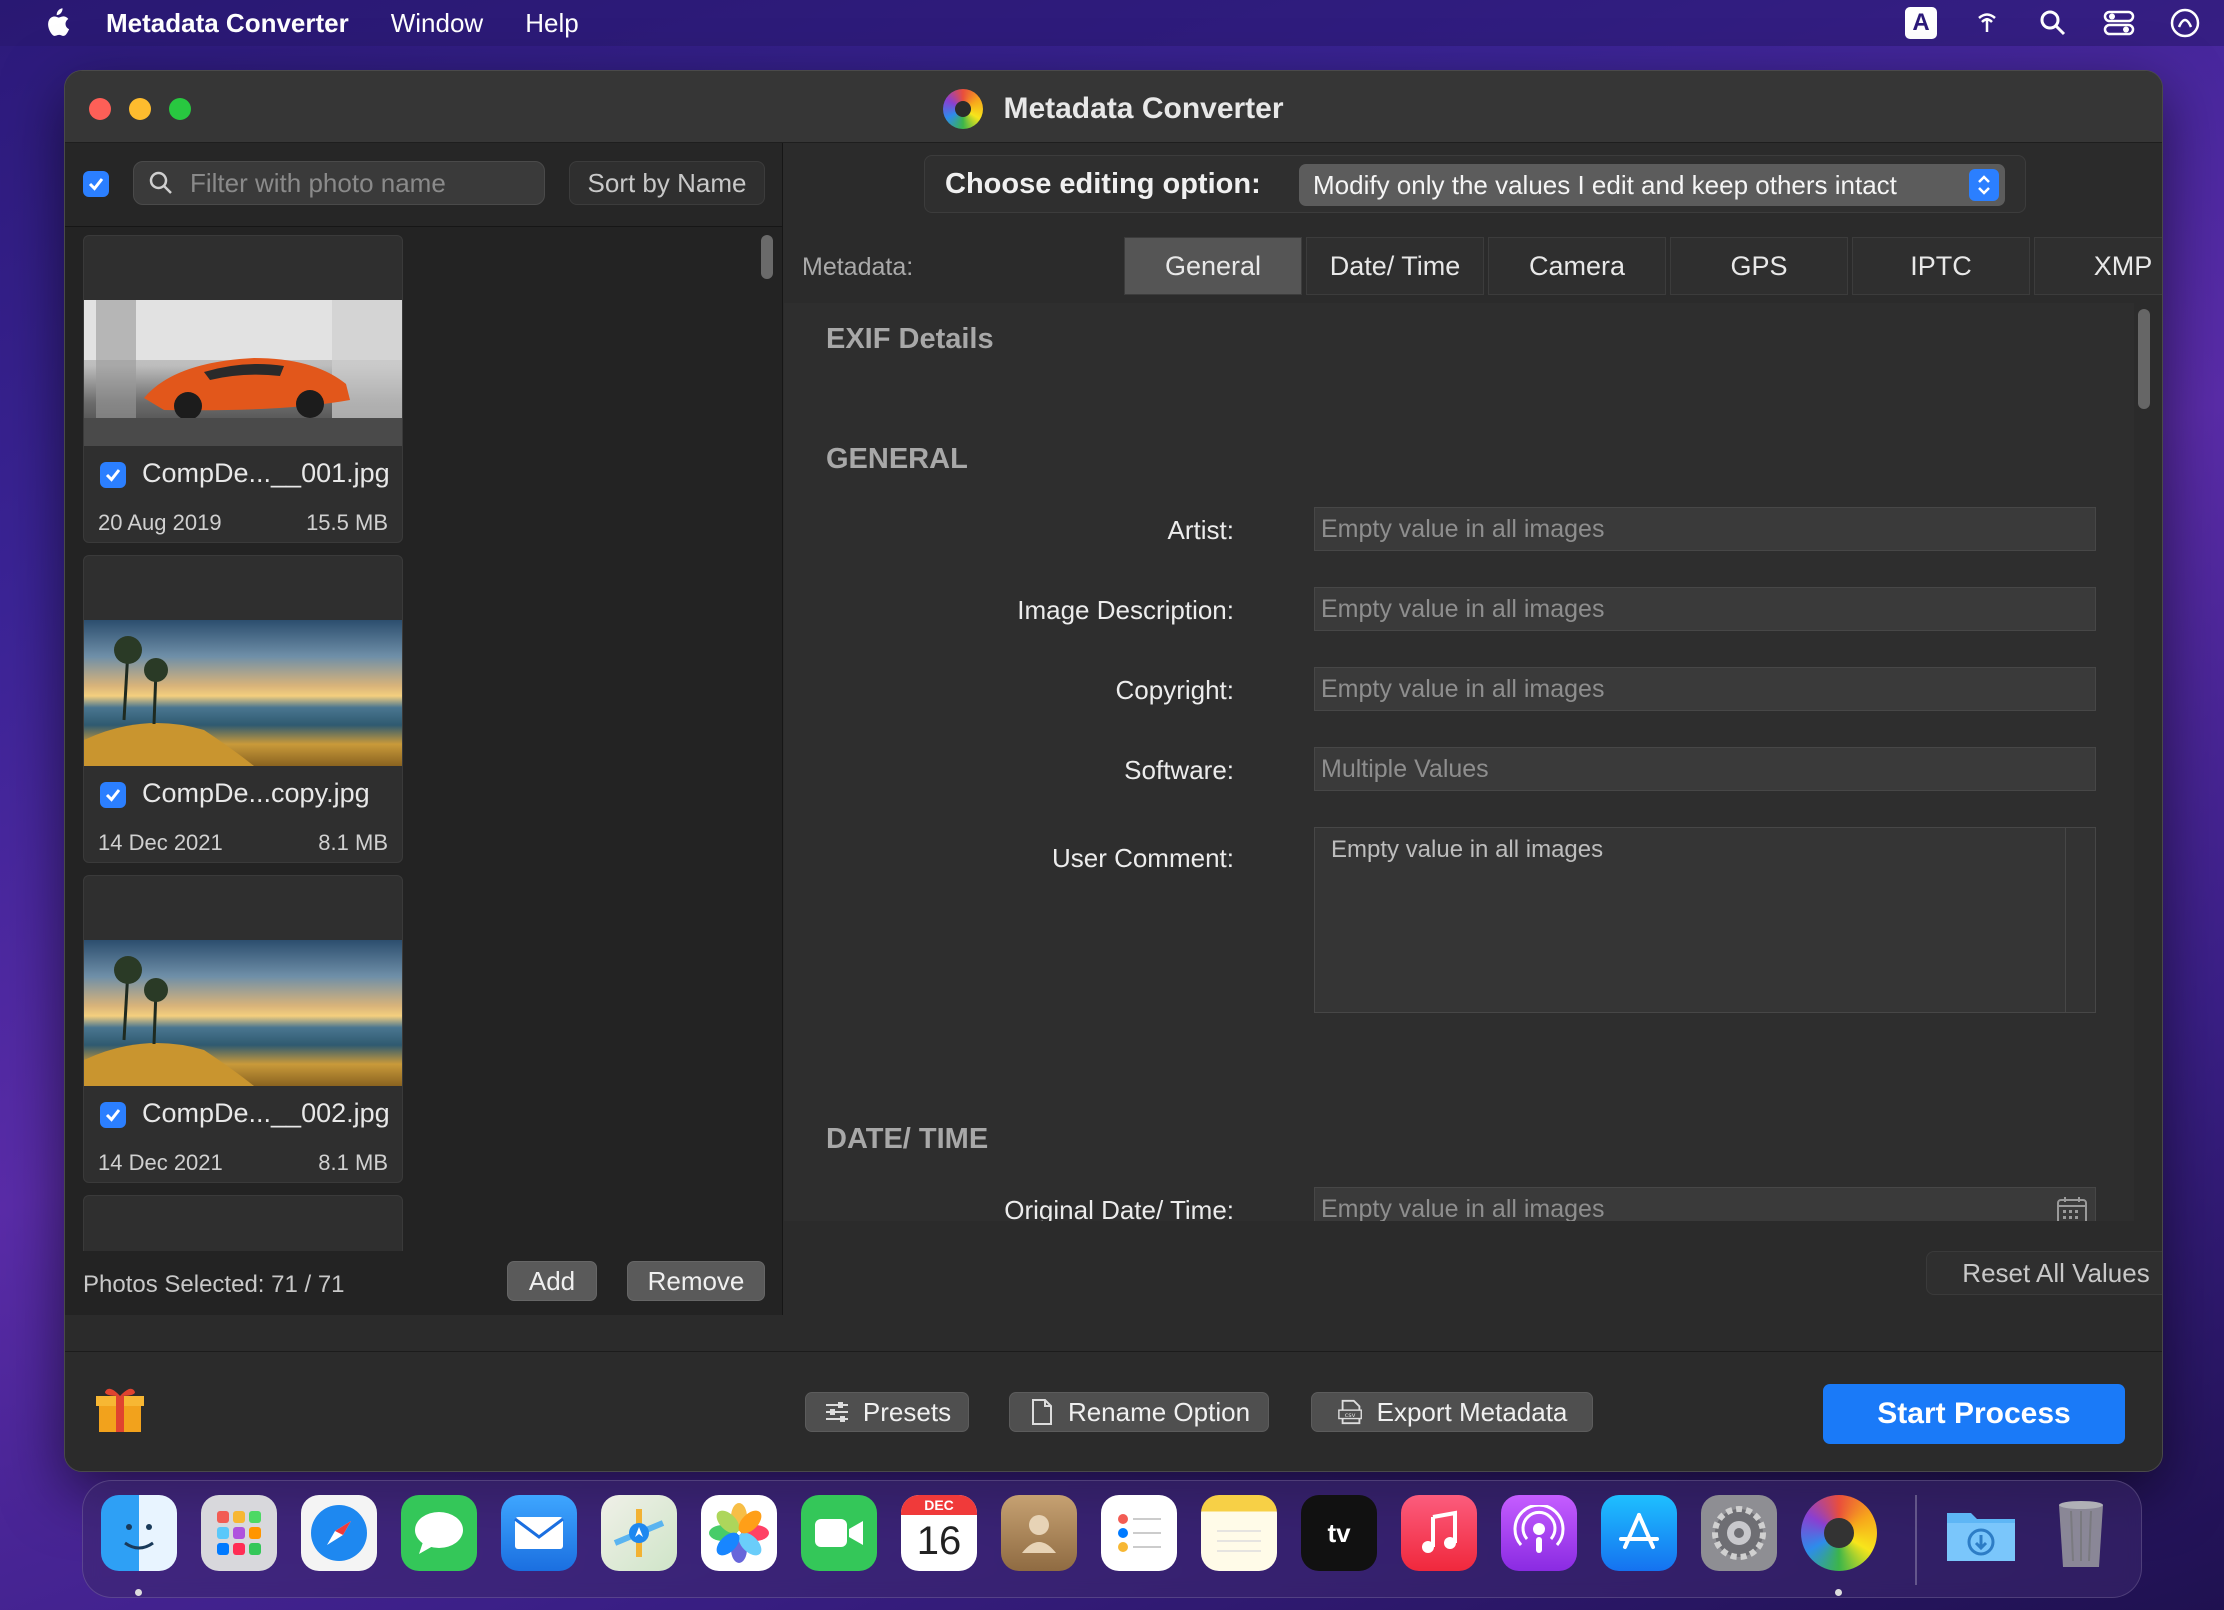 This screenshot has width=2224, height=1610. Describe the element at coordinates (423, 1279) in the screenshot. I see `photo-list-footer: Photos Selected: 71 / 71 Add Remove` at that location.